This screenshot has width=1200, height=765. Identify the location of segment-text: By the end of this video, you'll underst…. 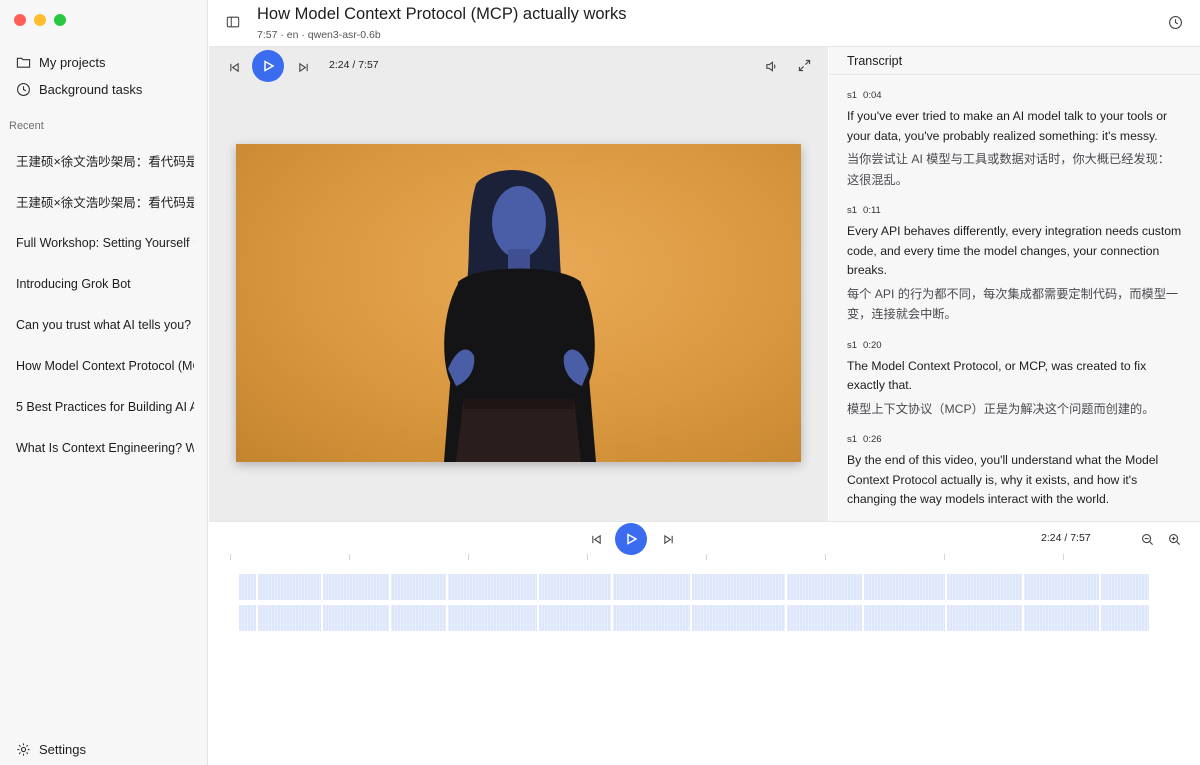
(1003, 479).